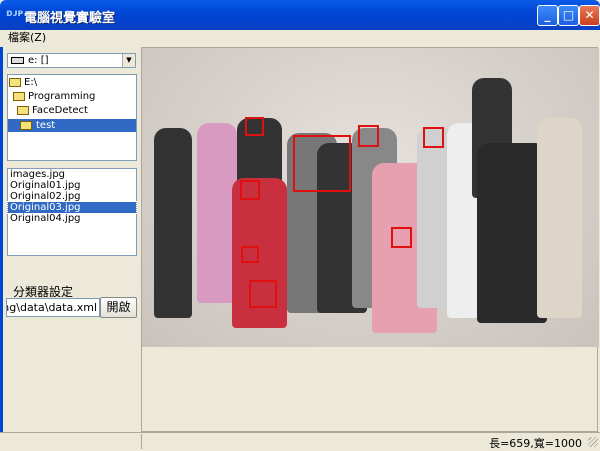  Describe the element at coordinates (72, 174) in the screenshot. I see `file-item: images.jpg` at that location.